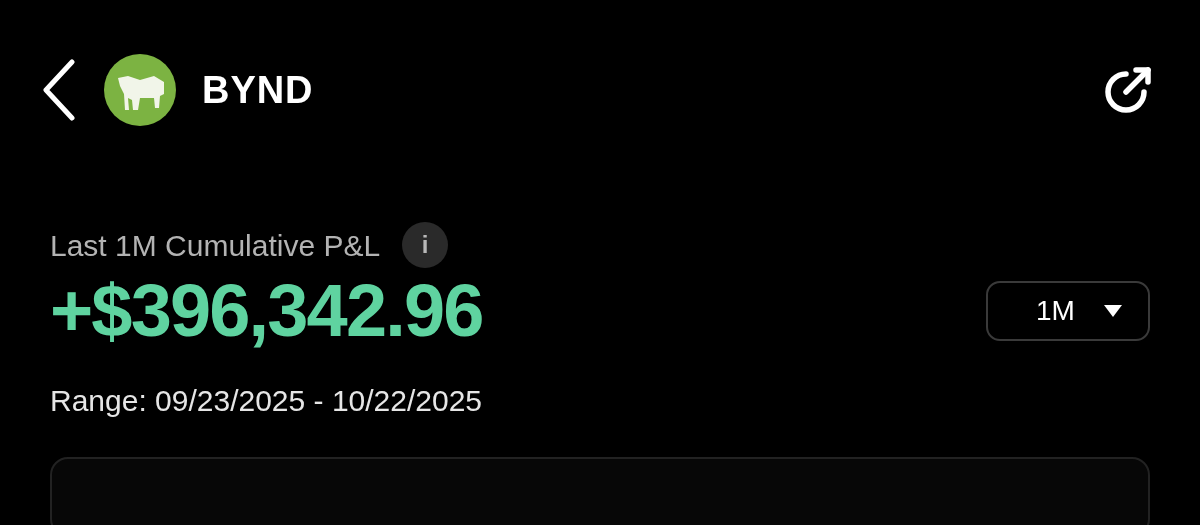 This screenshot has width=1200, height=525. I want to click on date-range: Range: 09/23/2025 - 10/22/2025, so click(267, 401).